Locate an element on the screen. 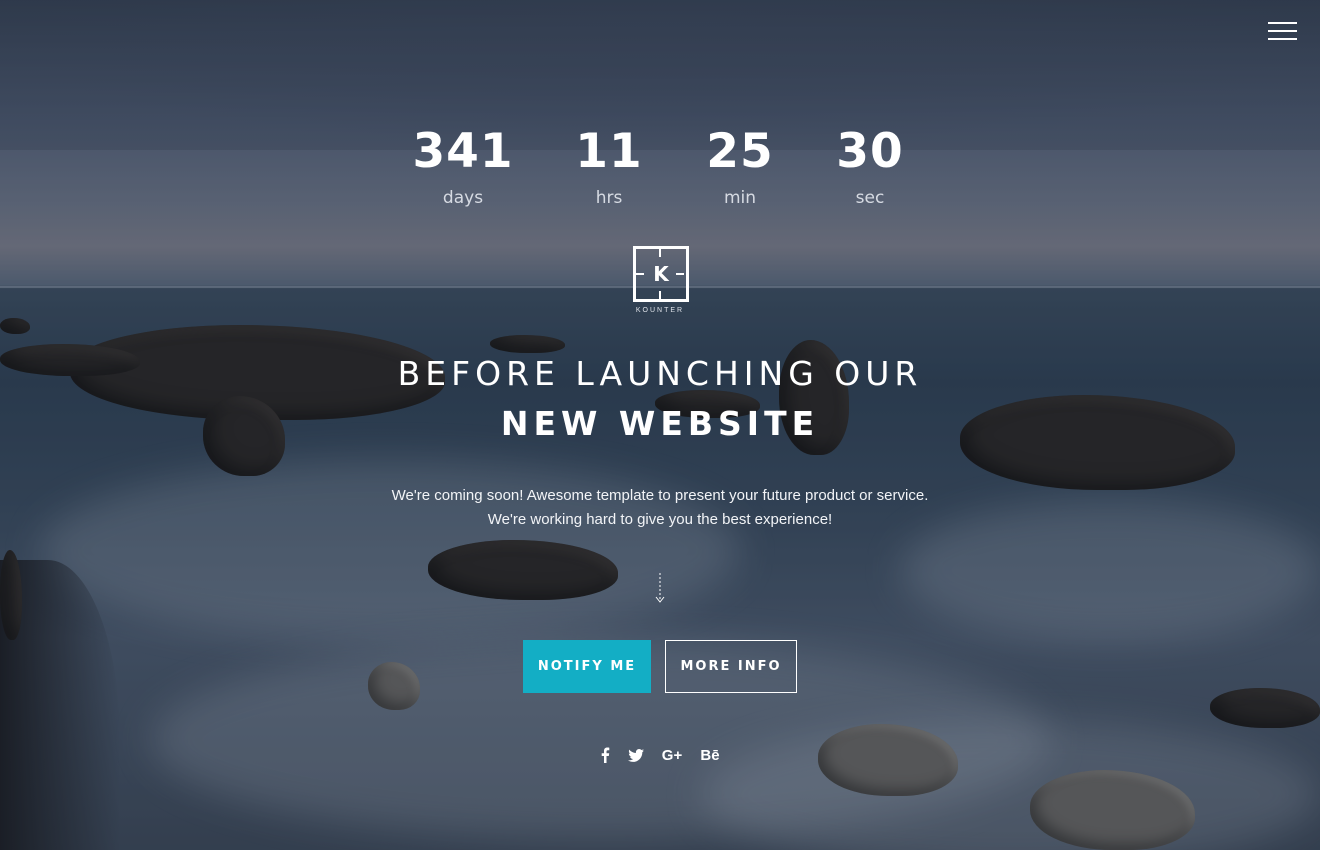 This screenshot has height=850, width=1320. headline-line-2: NEW WEBSITE is located at coordinates (660, 423).